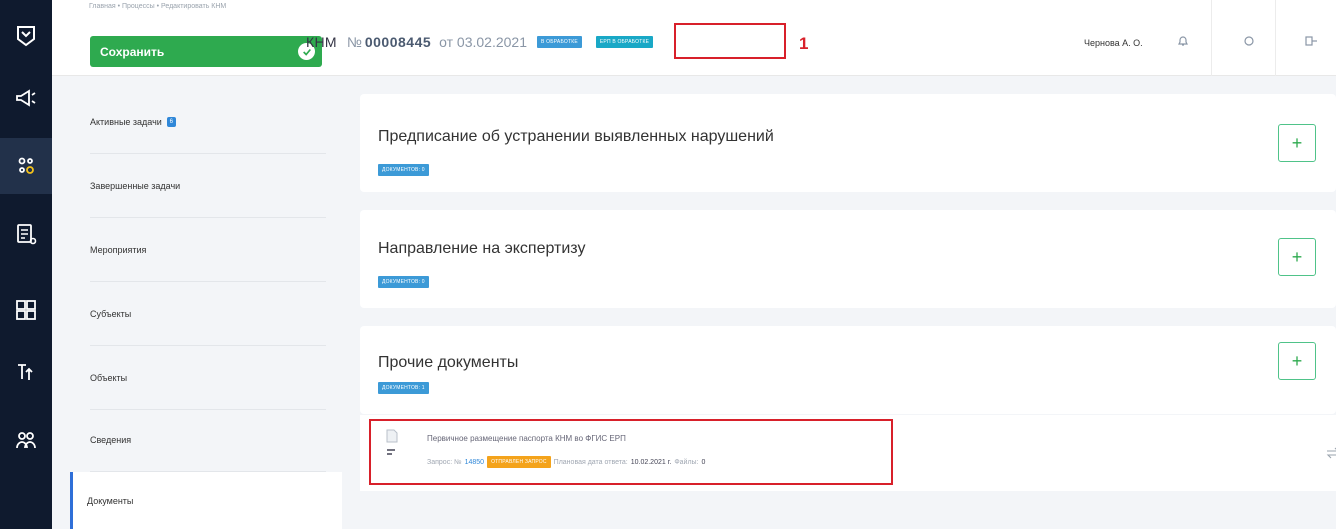 This screenshot has height=529, width=1336. What do you see at coordinates (804, 43) in the screenshot?
I see `callout-number: 1` at bounding box center [804, 43].